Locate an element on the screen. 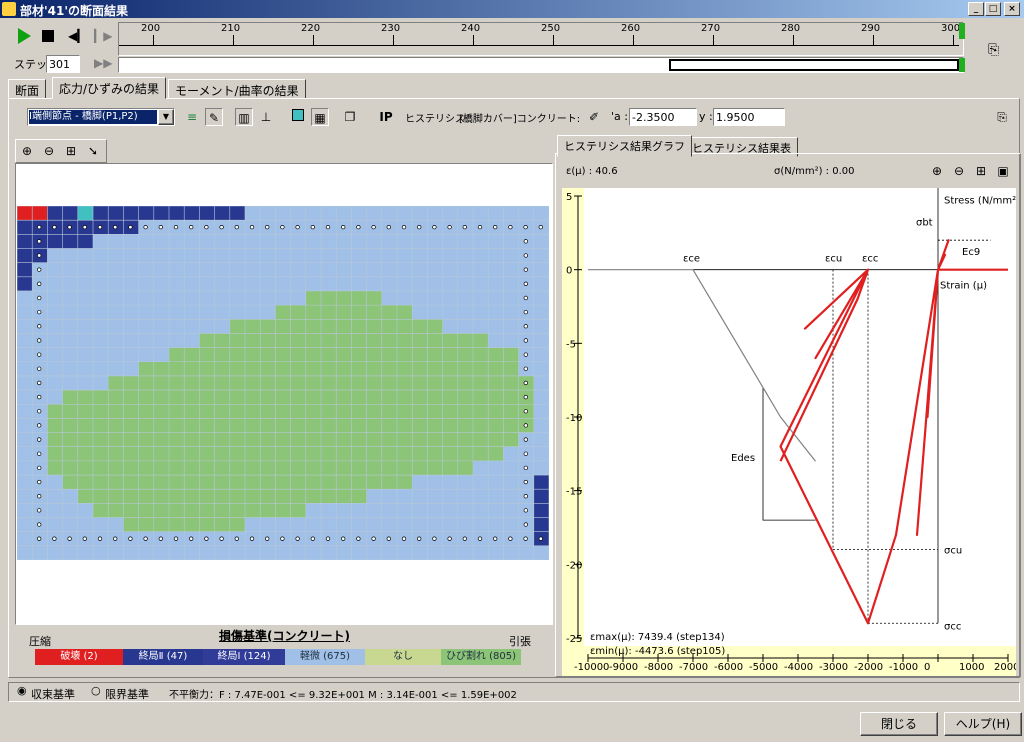 Image resolution: width=1024 pixels, height=742 pixels. graph-fit-icon: ⊞ is located at coordinates (981, 171).